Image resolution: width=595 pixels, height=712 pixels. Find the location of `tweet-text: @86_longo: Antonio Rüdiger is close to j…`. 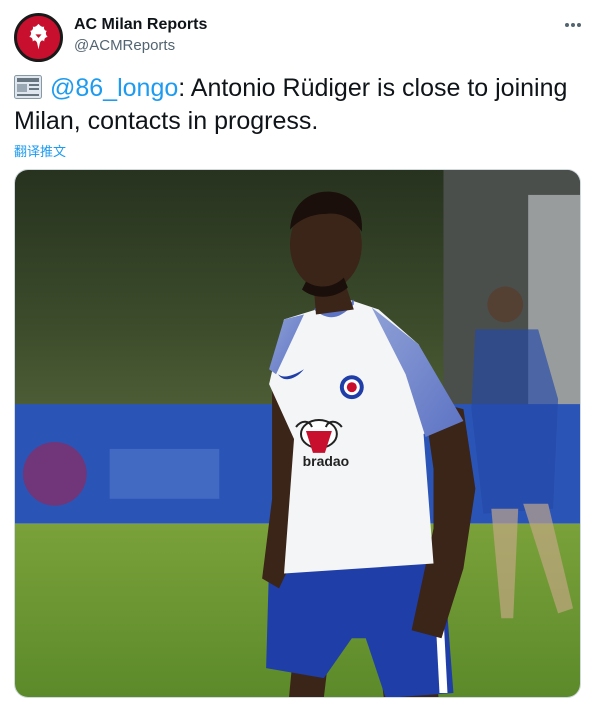

tweet-text: @86_longo: Antonio Rüdiger is close to j… is located at coordinates (299, 105).